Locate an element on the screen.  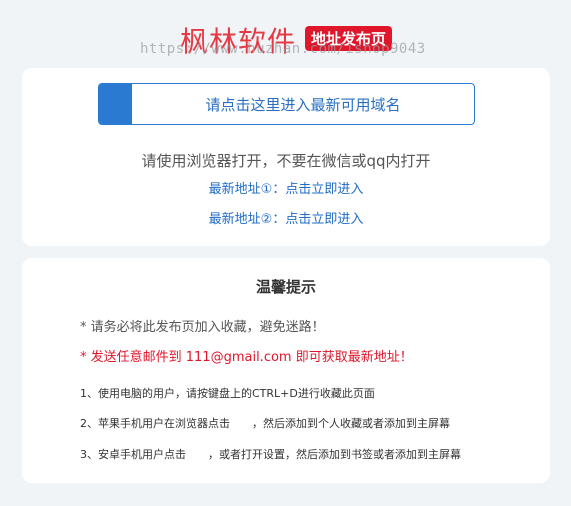
step-android: 3、安卓手机用户点击 ，或者打开设置，然后添加到书签或者添加到主屏幕 is located at coordinates (270, 454).